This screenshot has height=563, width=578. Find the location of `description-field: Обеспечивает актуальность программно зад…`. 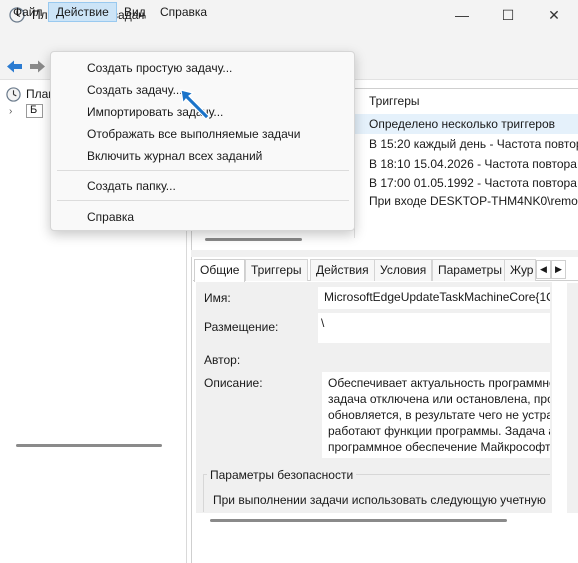

description-field: Обеспечивает актуальность программно зад… is located at coordinates (436, 415).